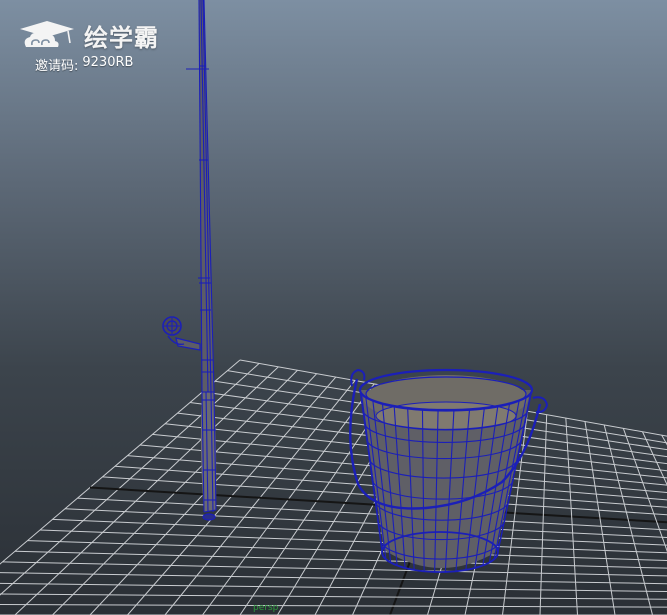 The image size is (667, 615). I want to click on cloud-mortarboard-icon, so click(47, 33).